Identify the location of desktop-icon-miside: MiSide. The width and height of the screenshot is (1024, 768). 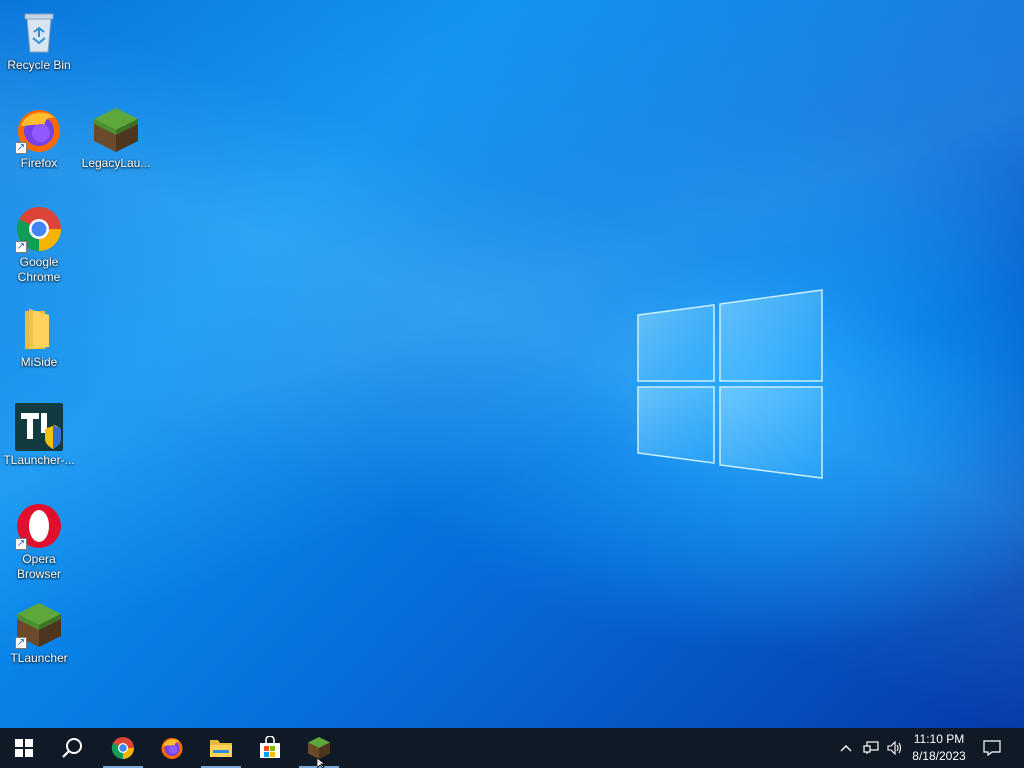
(39, 337).